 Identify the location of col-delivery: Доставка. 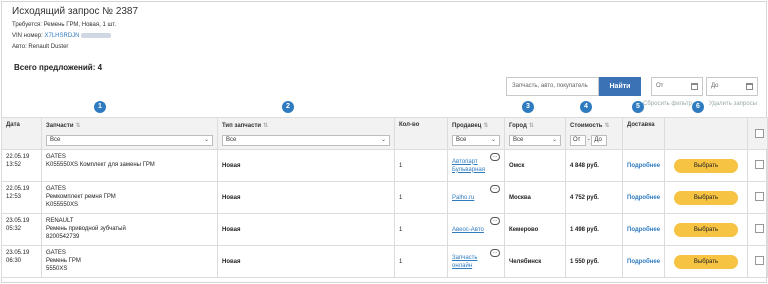
(643, 133).